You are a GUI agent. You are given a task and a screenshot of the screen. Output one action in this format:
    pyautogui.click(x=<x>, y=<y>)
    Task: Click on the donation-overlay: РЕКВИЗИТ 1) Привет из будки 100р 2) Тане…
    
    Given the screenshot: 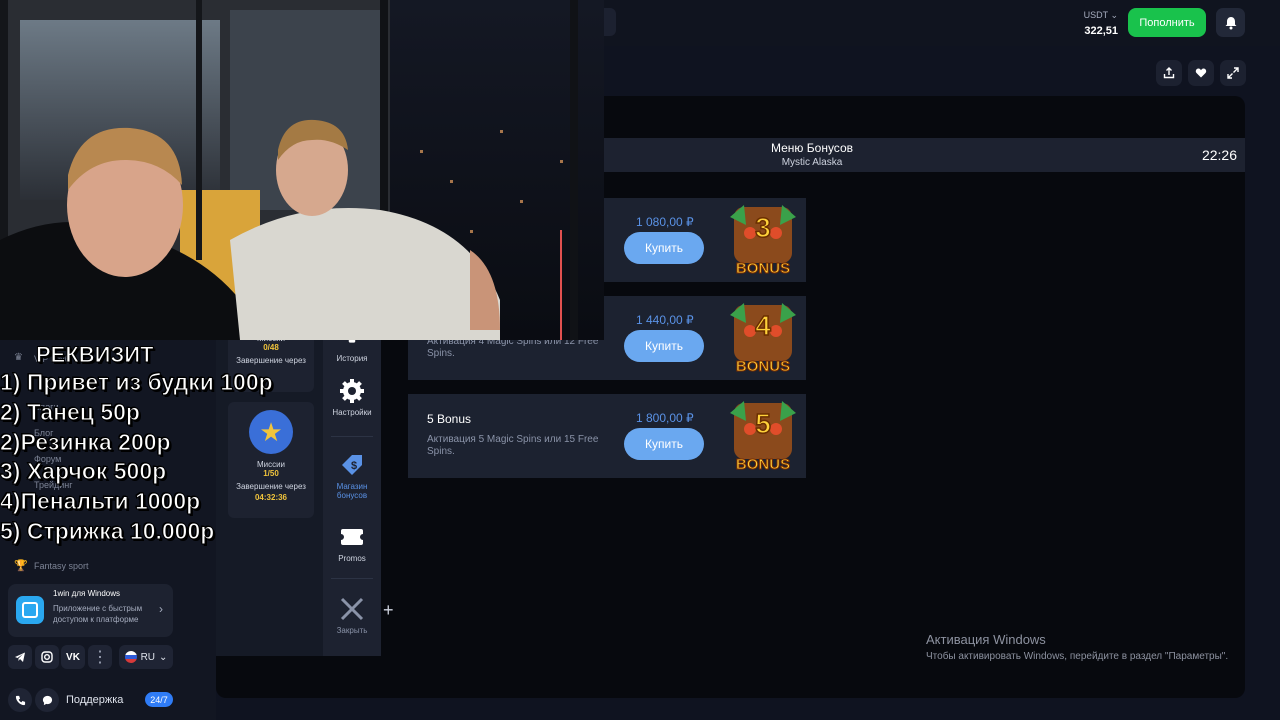 What is the action you would take?
    pyautogui.click(x=150, y=444)
    